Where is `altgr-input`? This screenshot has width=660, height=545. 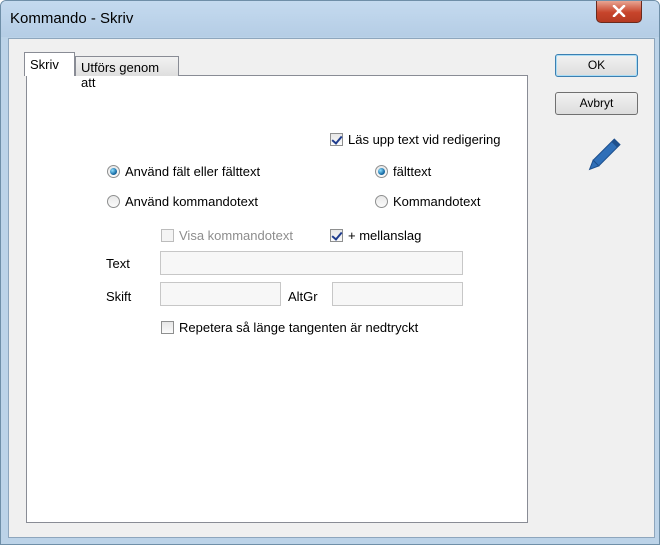 altgr-input is located at coordinates (397, 294).